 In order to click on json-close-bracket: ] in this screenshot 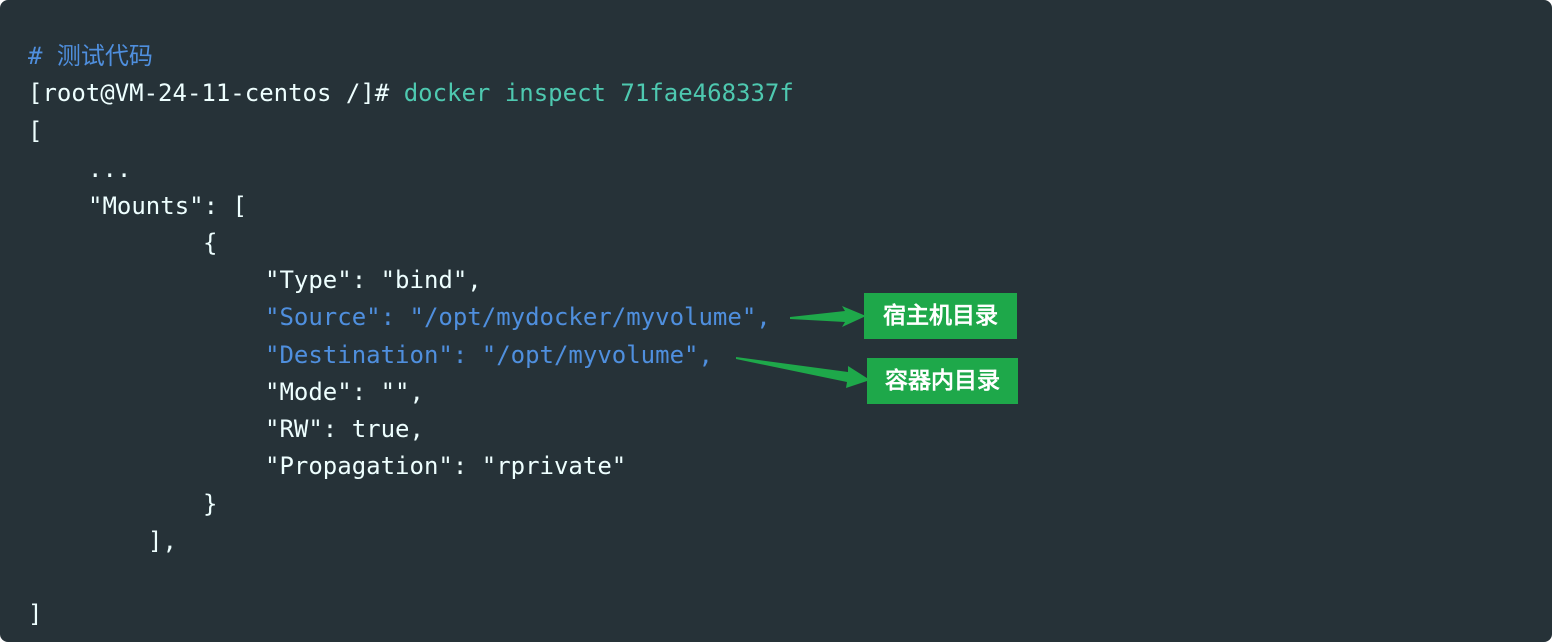, I will do `click(35, 614)`.